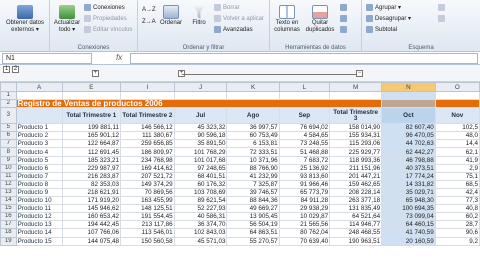 The height and width of the screenshot is (270, 480). I want to click on column-header: A, so click(39, 87).